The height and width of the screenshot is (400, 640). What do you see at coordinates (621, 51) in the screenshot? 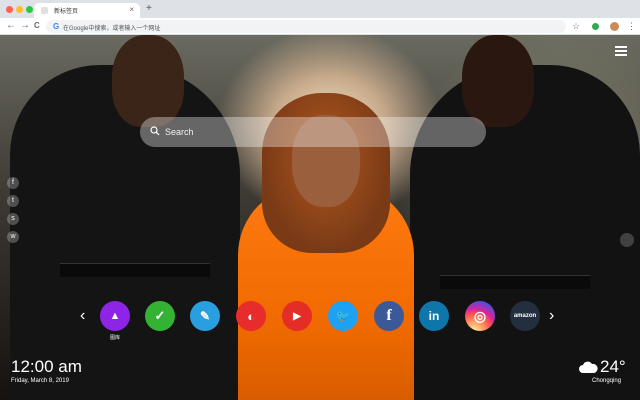
I see `menu-icon` at bounding box center [621, 51].